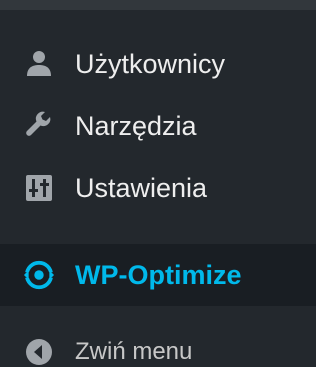 This screenshot has width=322, height=367. I want to click on sidebar-item-label: WP-Optimize, so click(158, 274).